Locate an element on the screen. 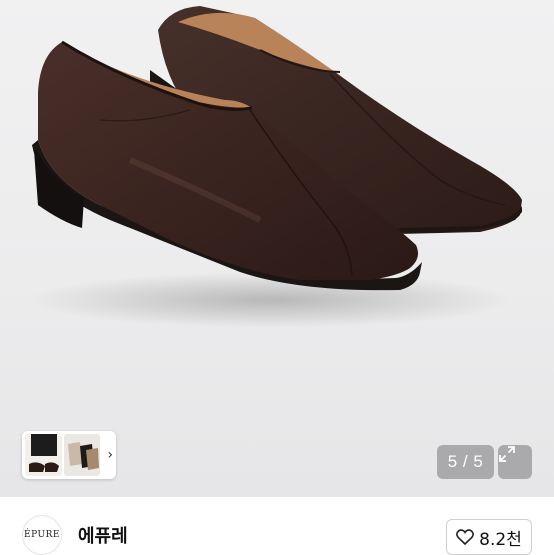  shop-logo: ÉPURE is located at coordinates (42, 535).